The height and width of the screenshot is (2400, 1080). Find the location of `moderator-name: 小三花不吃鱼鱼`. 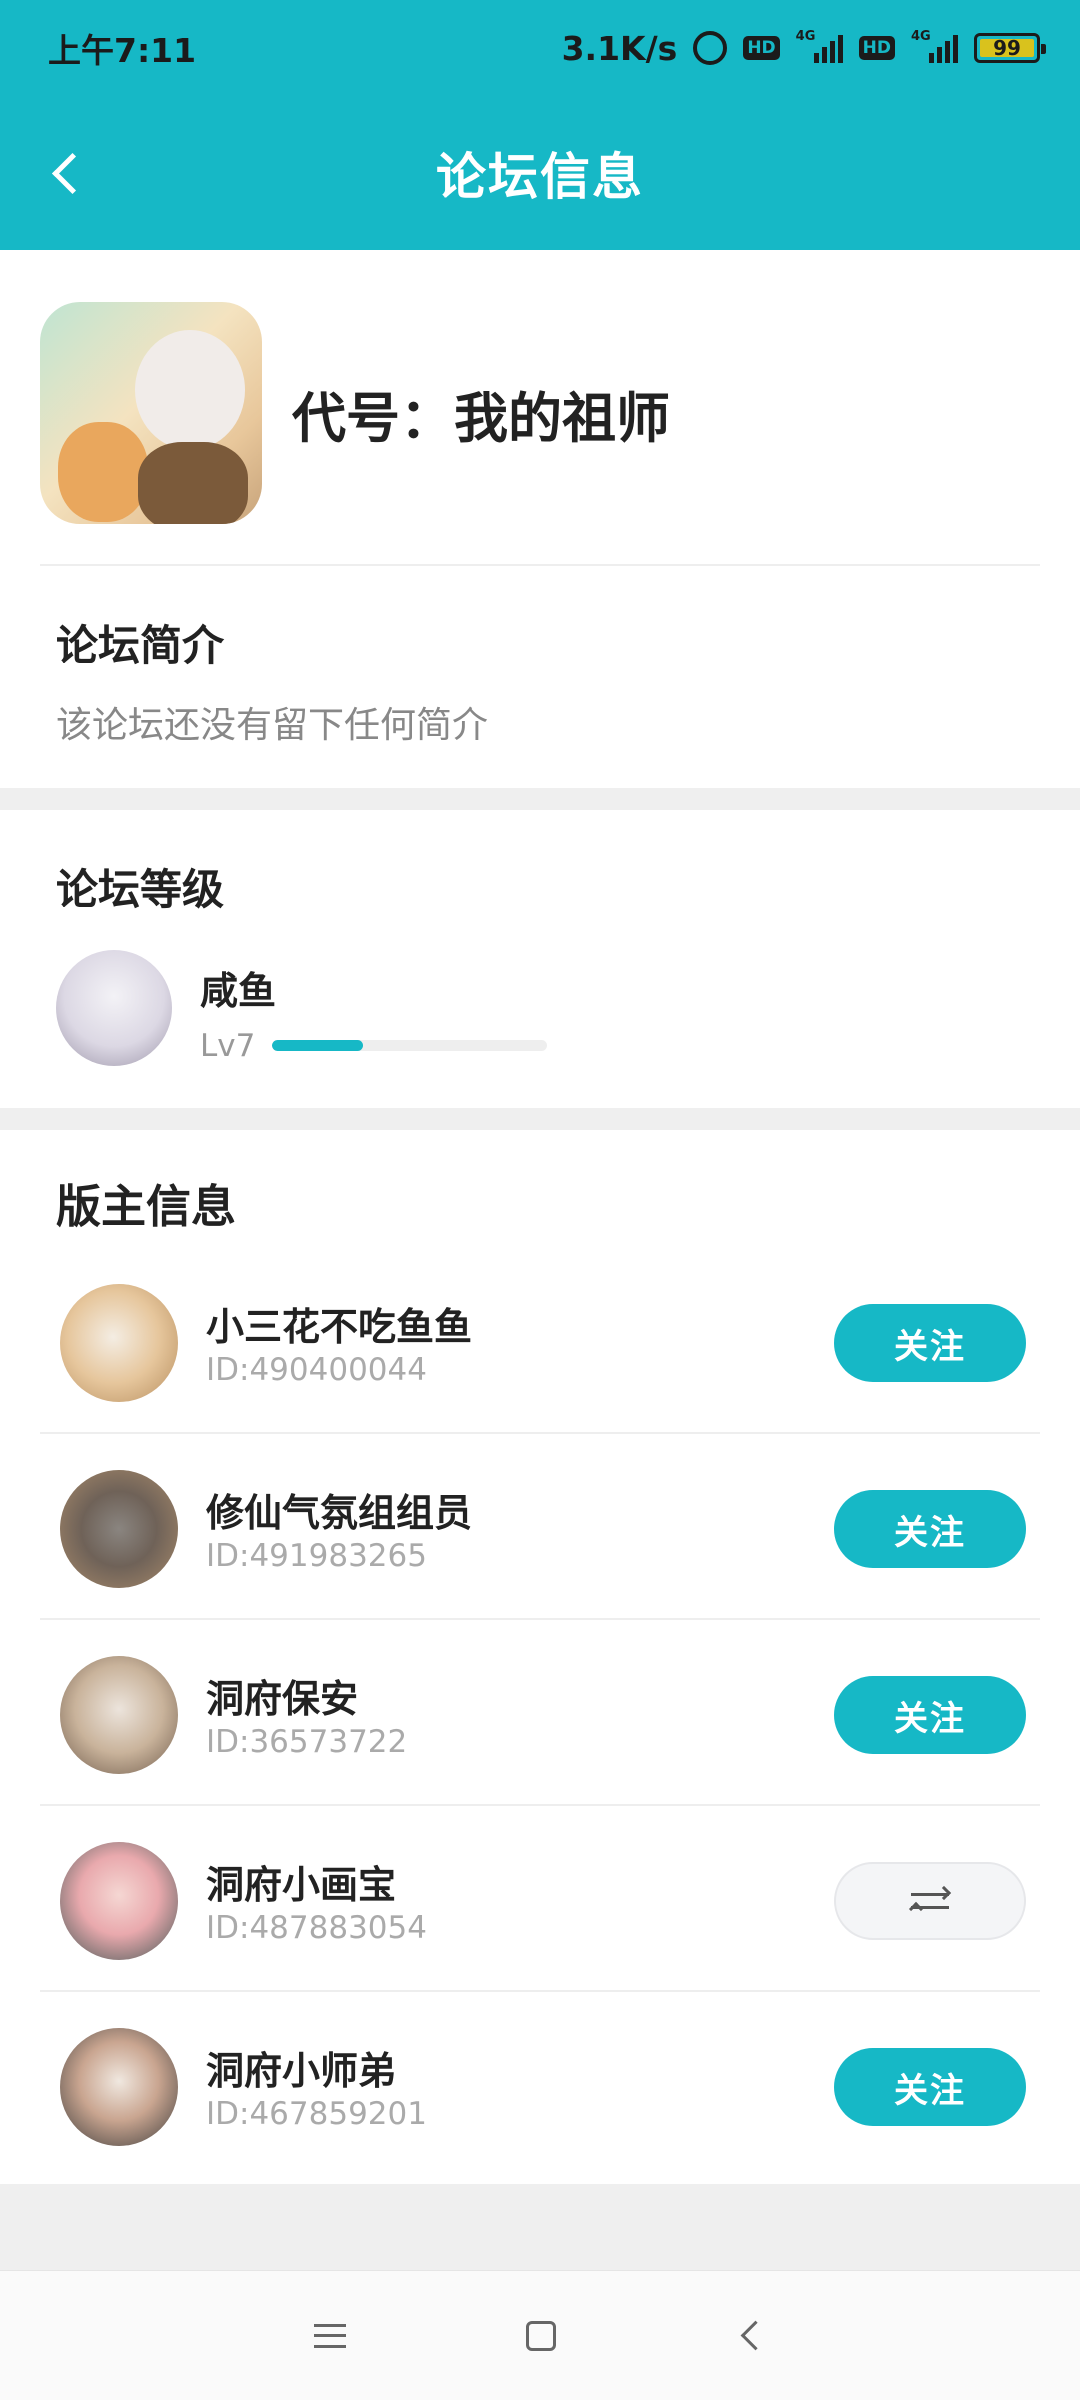

moderator-name: 小三花不吃鱼鱼 is located at coordinates (339, 1327).